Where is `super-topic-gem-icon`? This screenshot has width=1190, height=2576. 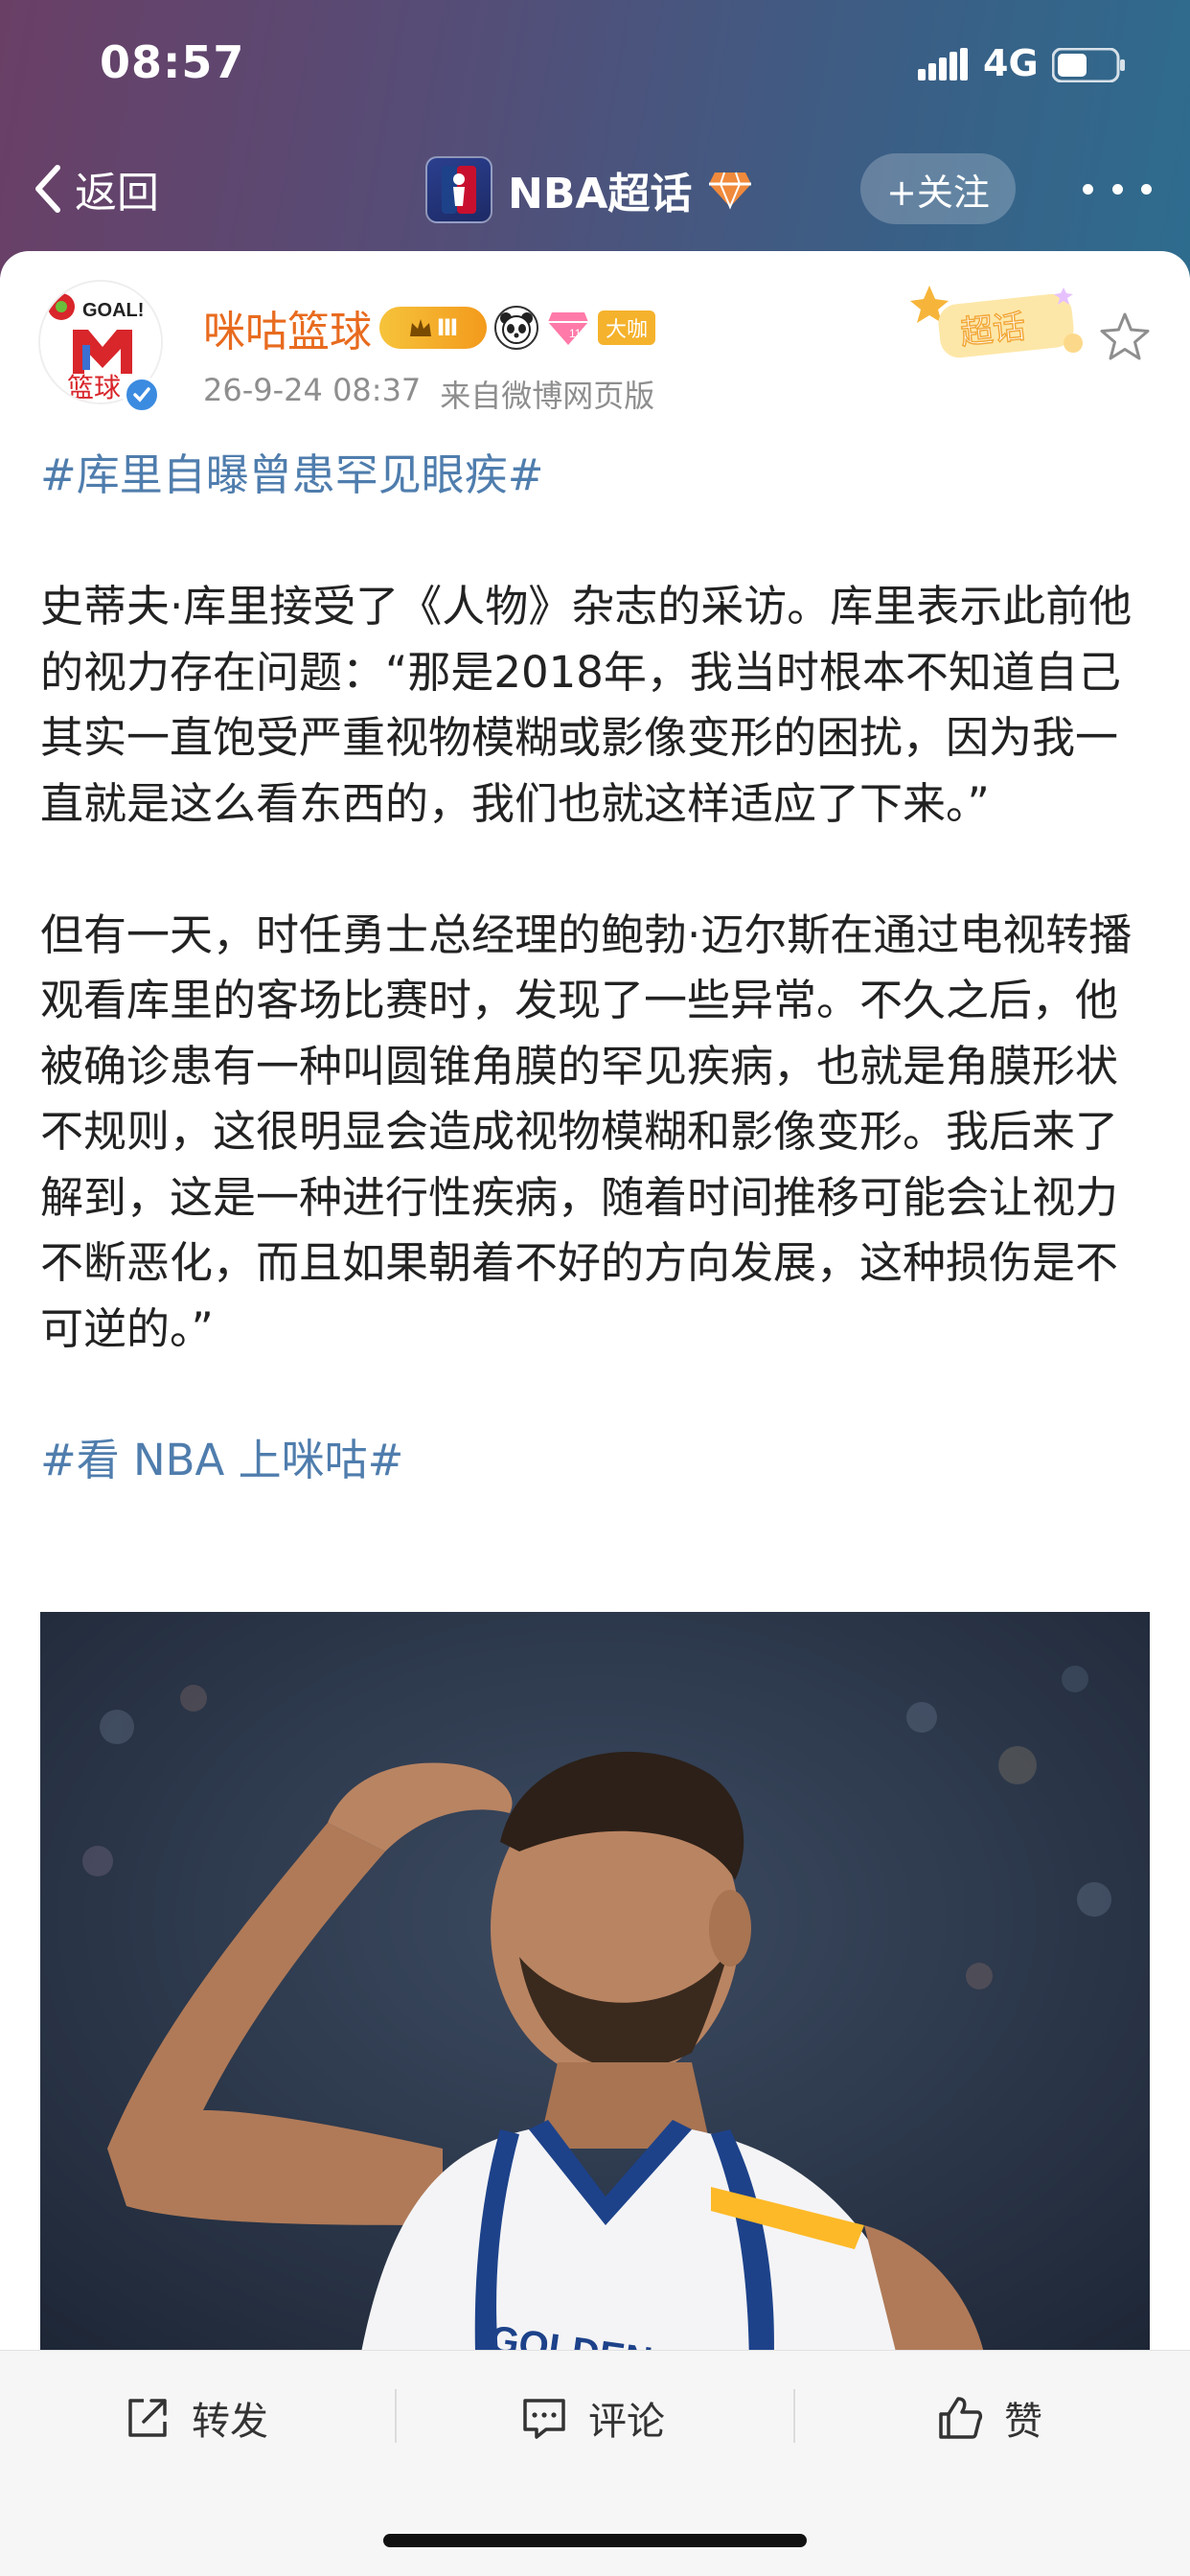
super-topic-gem-icon is located at coordinates (731, 191).